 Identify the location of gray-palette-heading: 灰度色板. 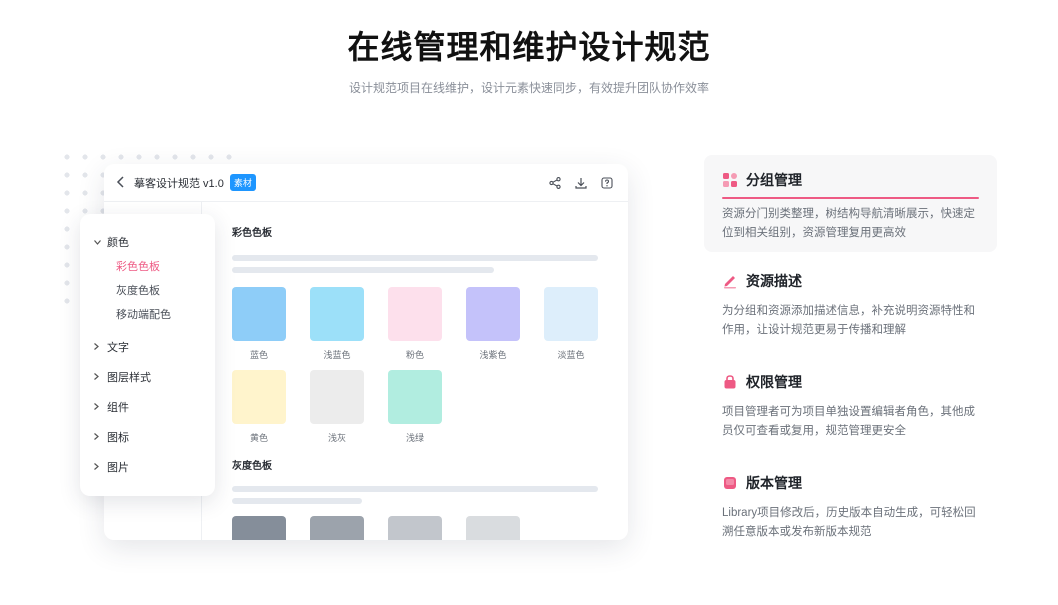
(252, 466).